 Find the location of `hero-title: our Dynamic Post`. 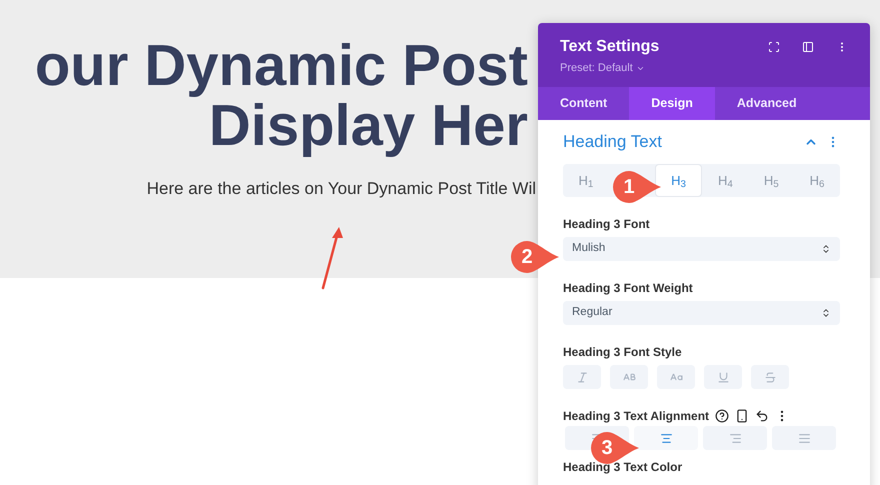

hero-title: our Dynamic Post is located at coordinates (281, 66).